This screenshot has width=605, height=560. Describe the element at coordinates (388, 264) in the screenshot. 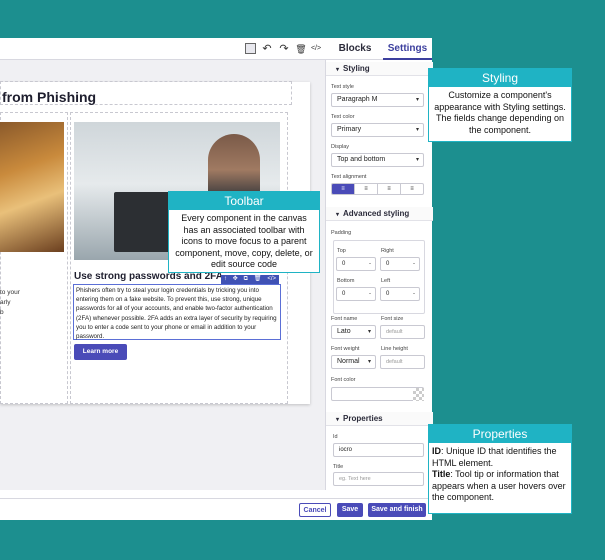

I see `padding-right-value: 0` at that location.